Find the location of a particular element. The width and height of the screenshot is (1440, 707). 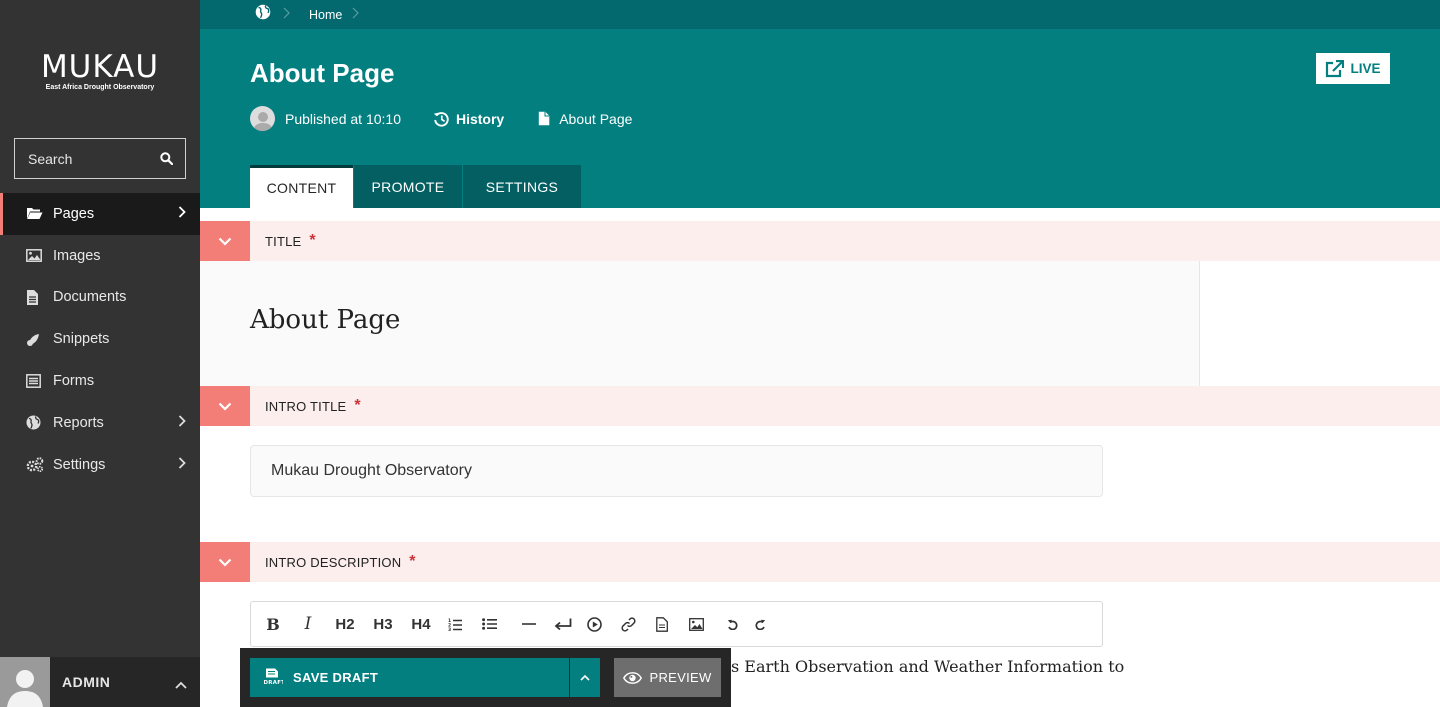

breadcrumb-item-home: Home is located at coordinates (325, 15).